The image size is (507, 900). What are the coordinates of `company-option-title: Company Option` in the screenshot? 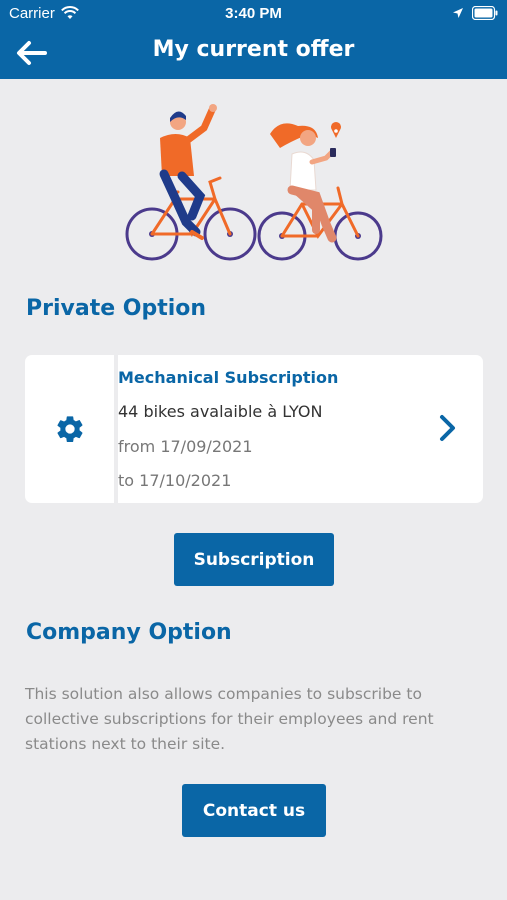 It's located at (129, 632).